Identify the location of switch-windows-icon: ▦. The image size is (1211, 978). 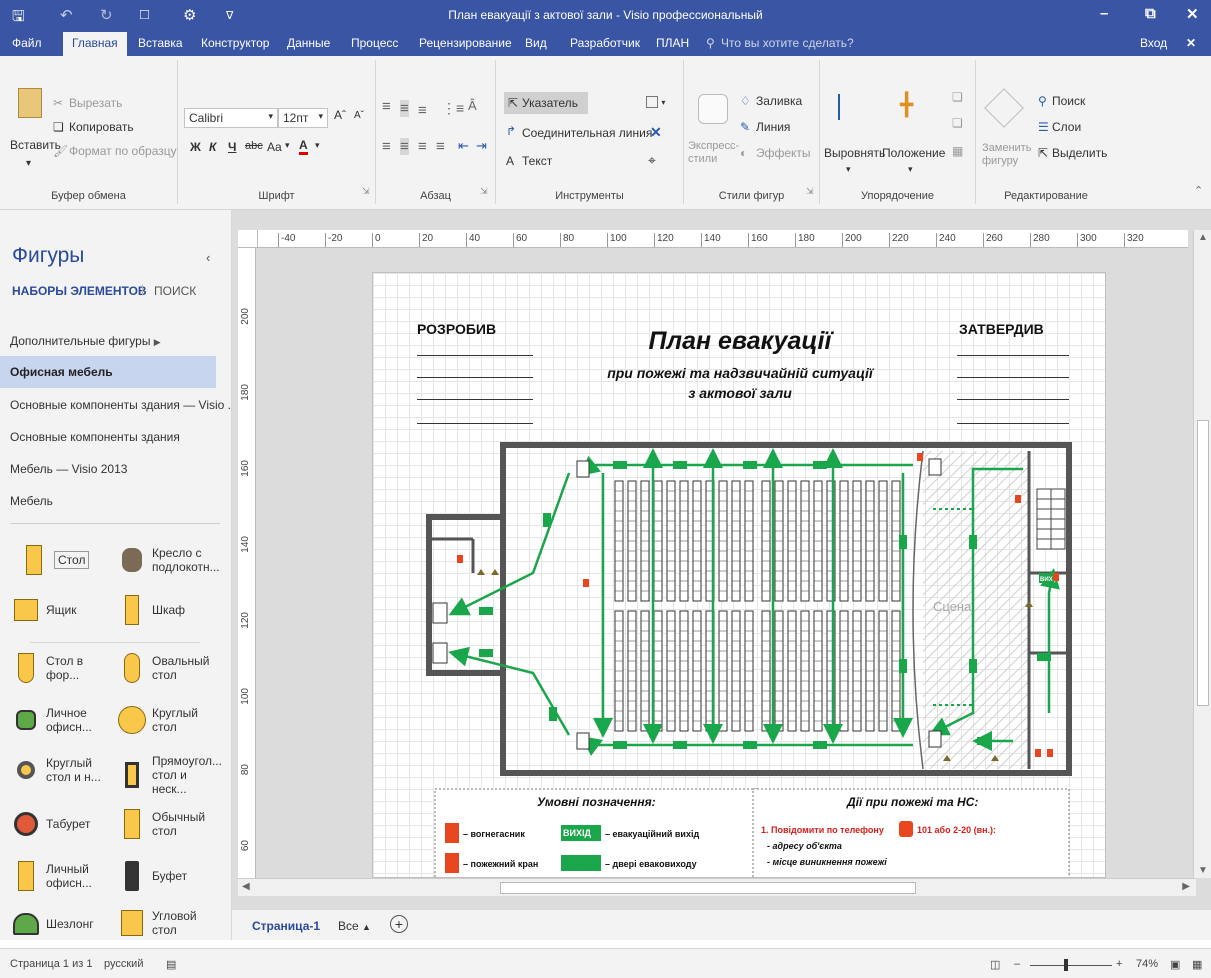
(1197, 964).